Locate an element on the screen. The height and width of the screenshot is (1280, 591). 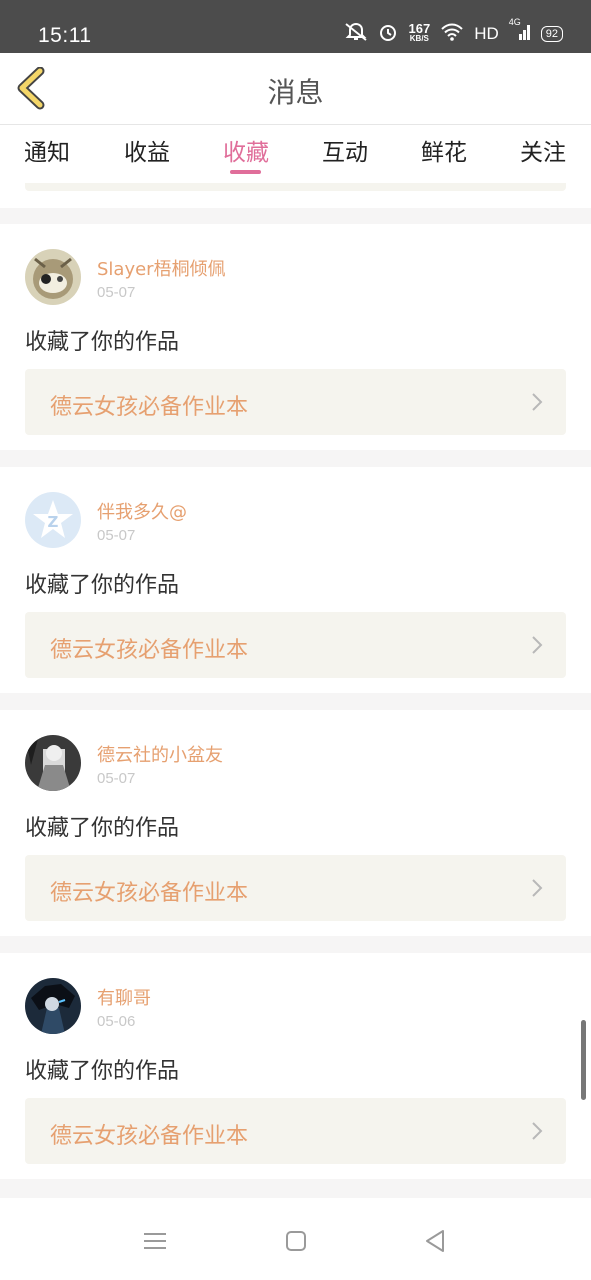
speed-value: 167 is located at coordinates (419, 28).